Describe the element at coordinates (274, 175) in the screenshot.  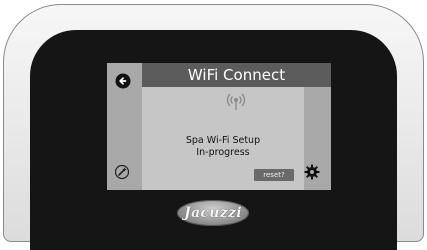
I see `reset-button: reset?` at that location.